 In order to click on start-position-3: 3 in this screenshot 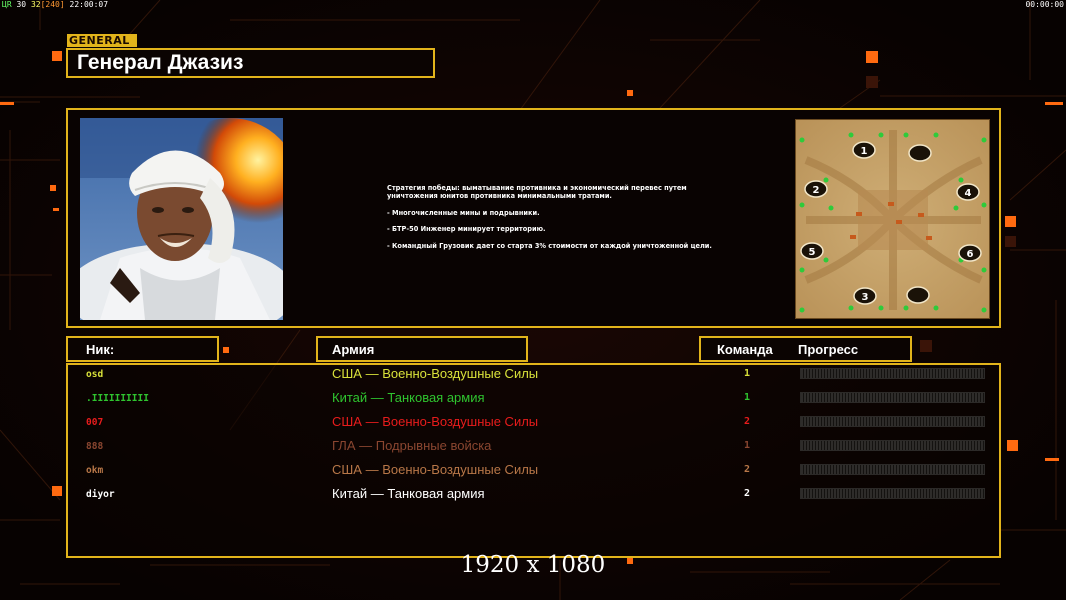, I will do `click(865, 297)`.